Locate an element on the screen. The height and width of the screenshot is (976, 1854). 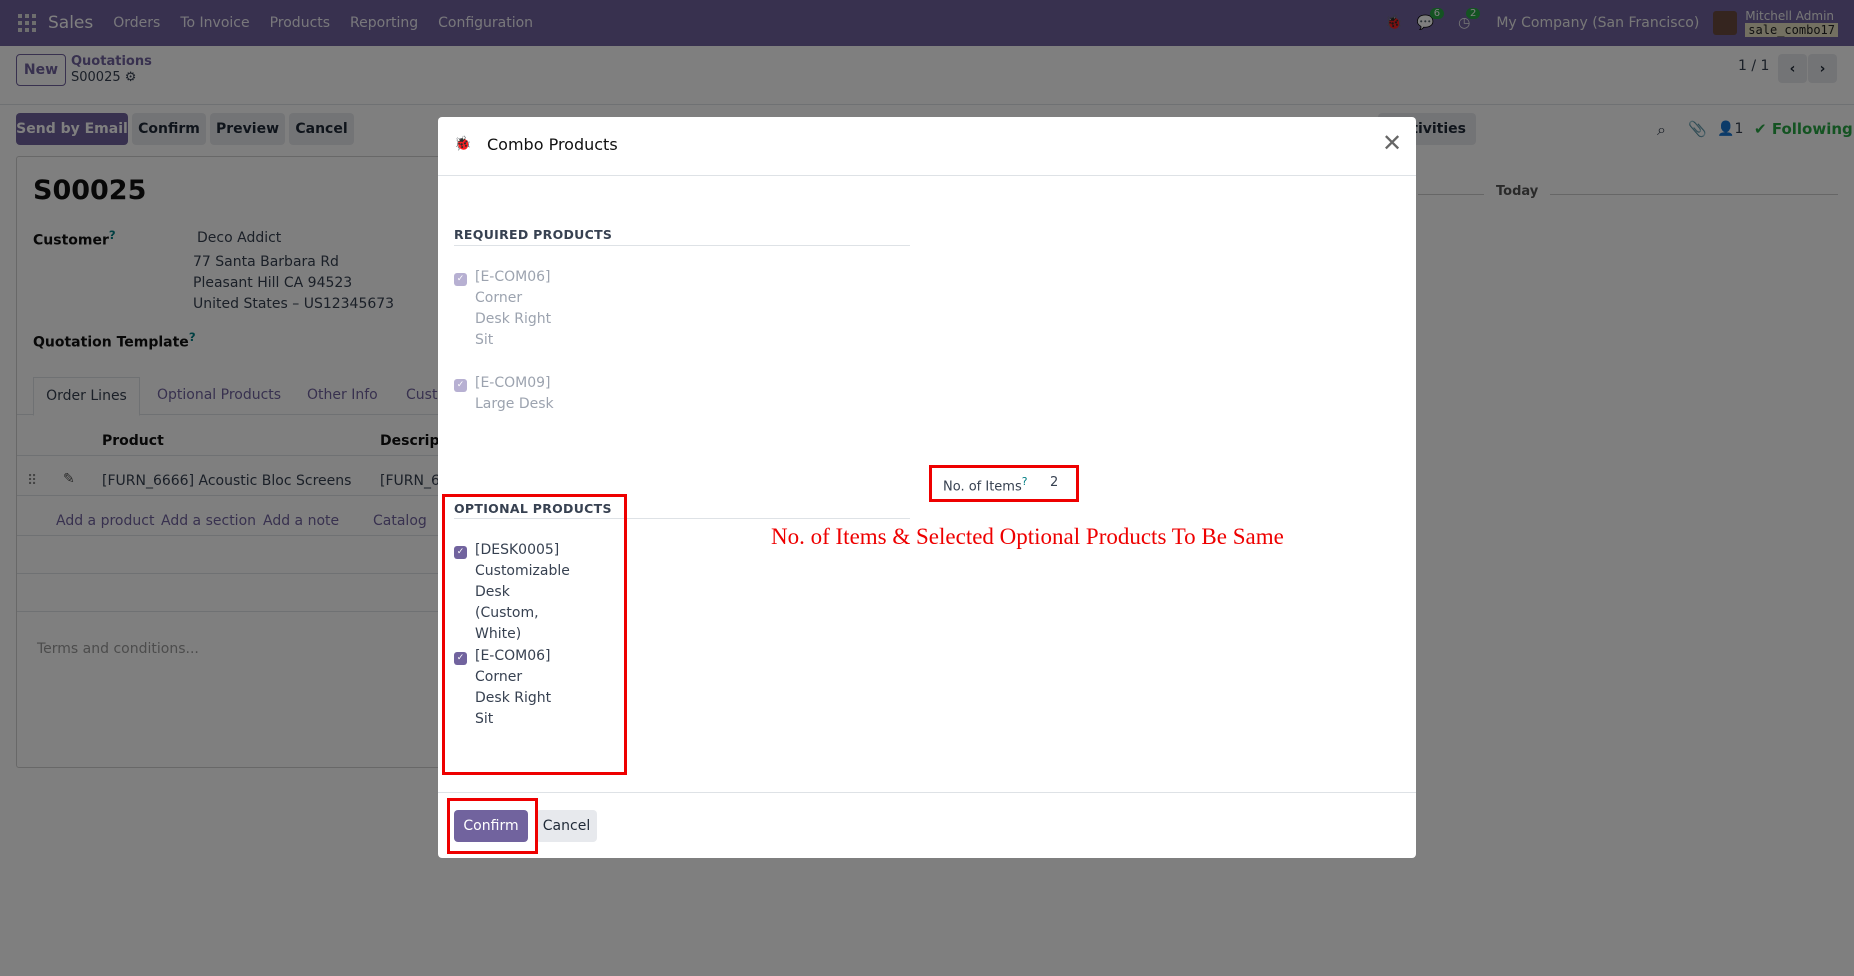
dialog-cancel-button: Cancel is located at coordinates (566, 826).